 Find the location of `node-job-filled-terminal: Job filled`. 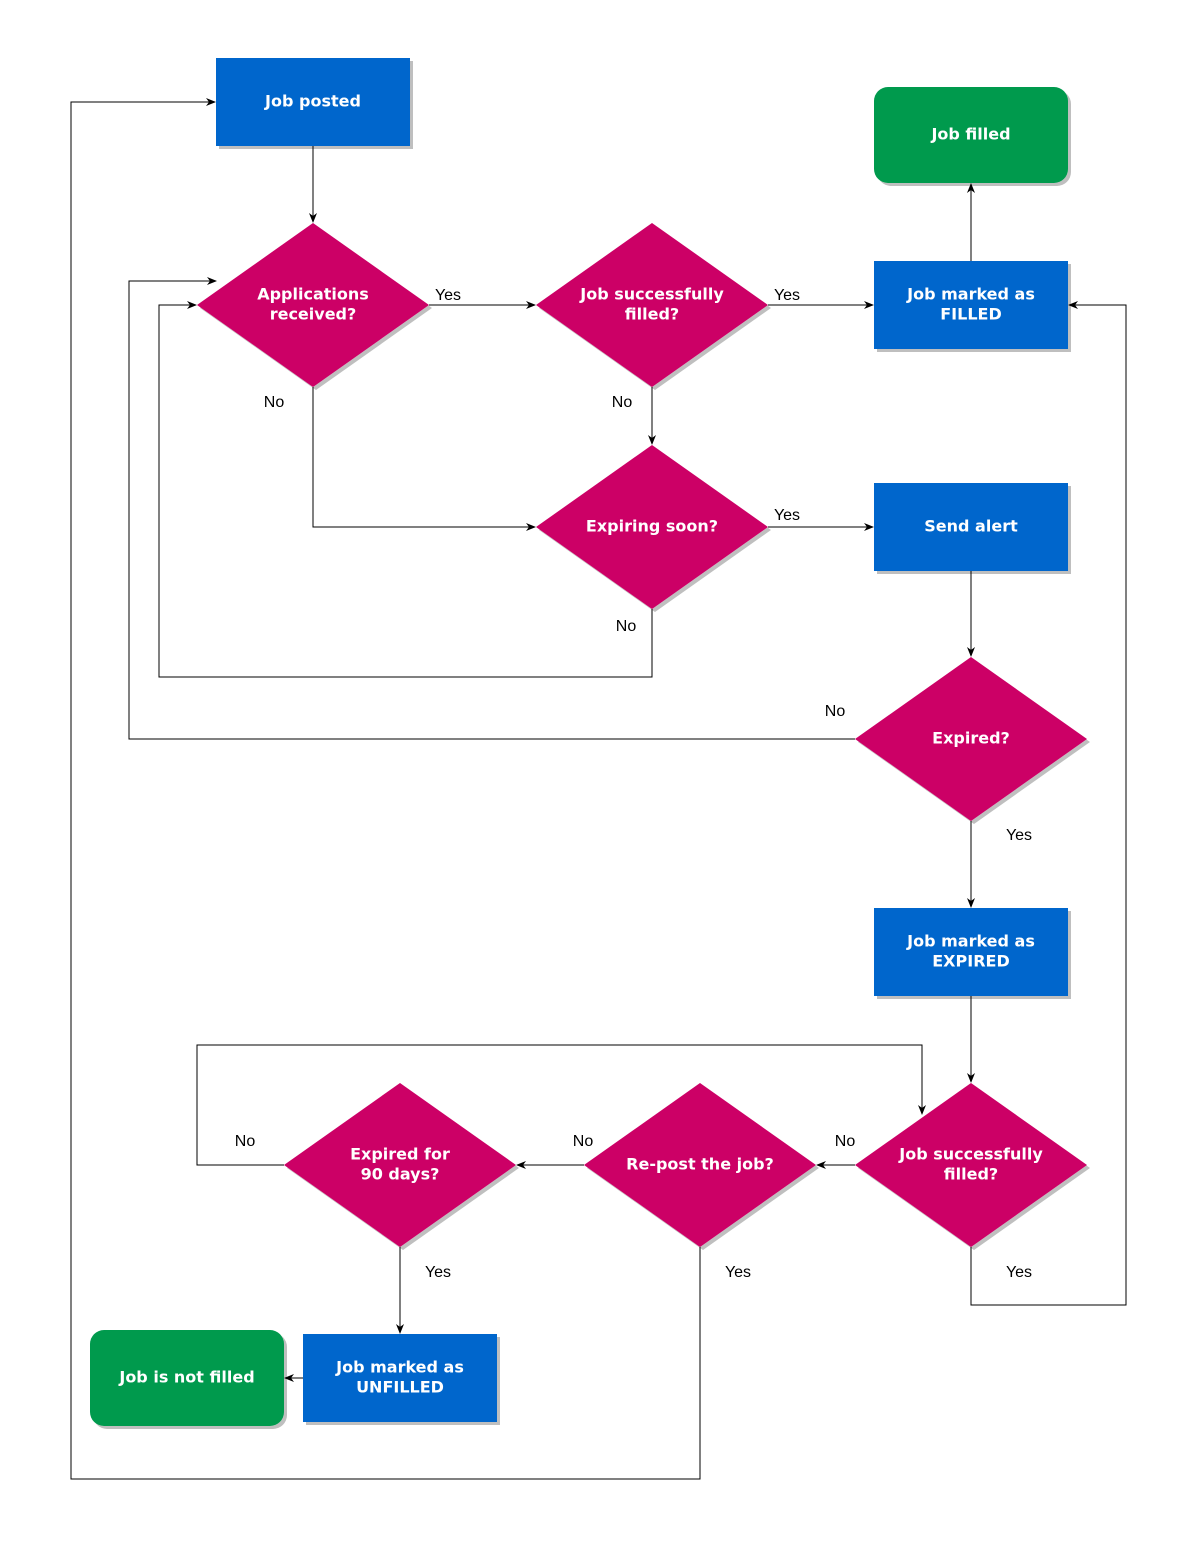

node-job-filled-terminal: Job filled is located at coordinates (971, 135).